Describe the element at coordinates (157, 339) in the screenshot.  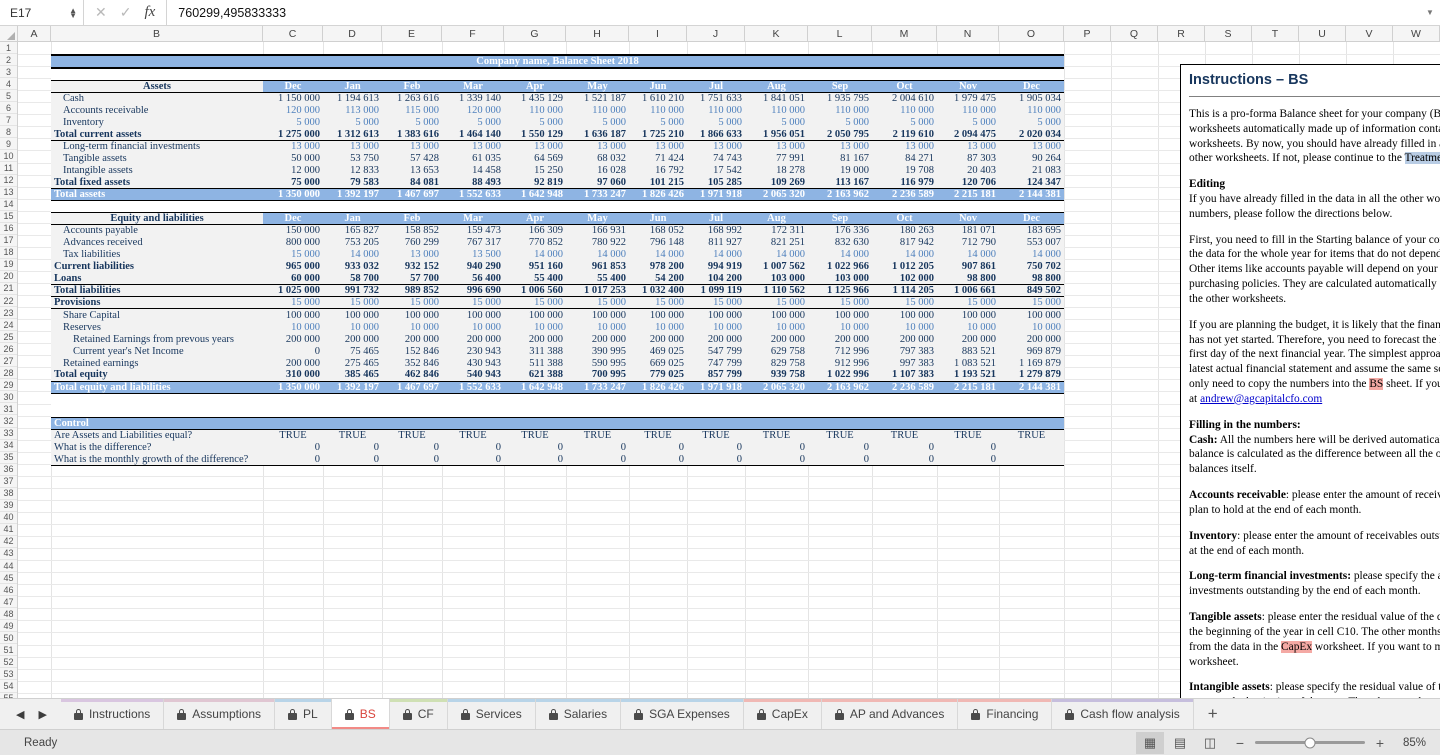
I see `equity2-row-label-2: Retained Earnings from prevous years` at that location.